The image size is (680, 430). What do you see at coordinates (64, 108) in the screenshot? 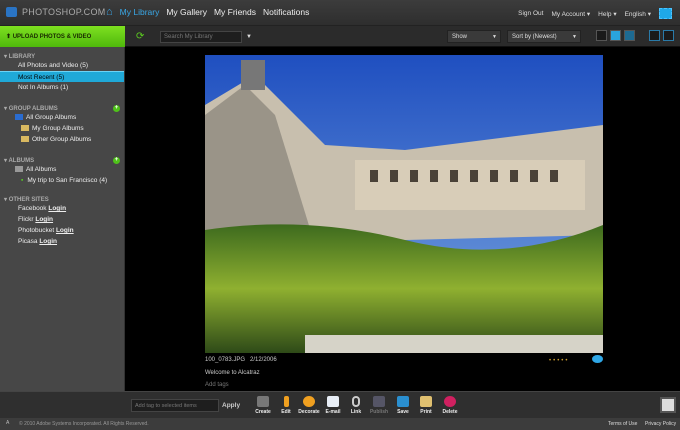
I see `group-albums-section-header: ▾ GROUP ALBUMS +` at bounding box center [64, 108].